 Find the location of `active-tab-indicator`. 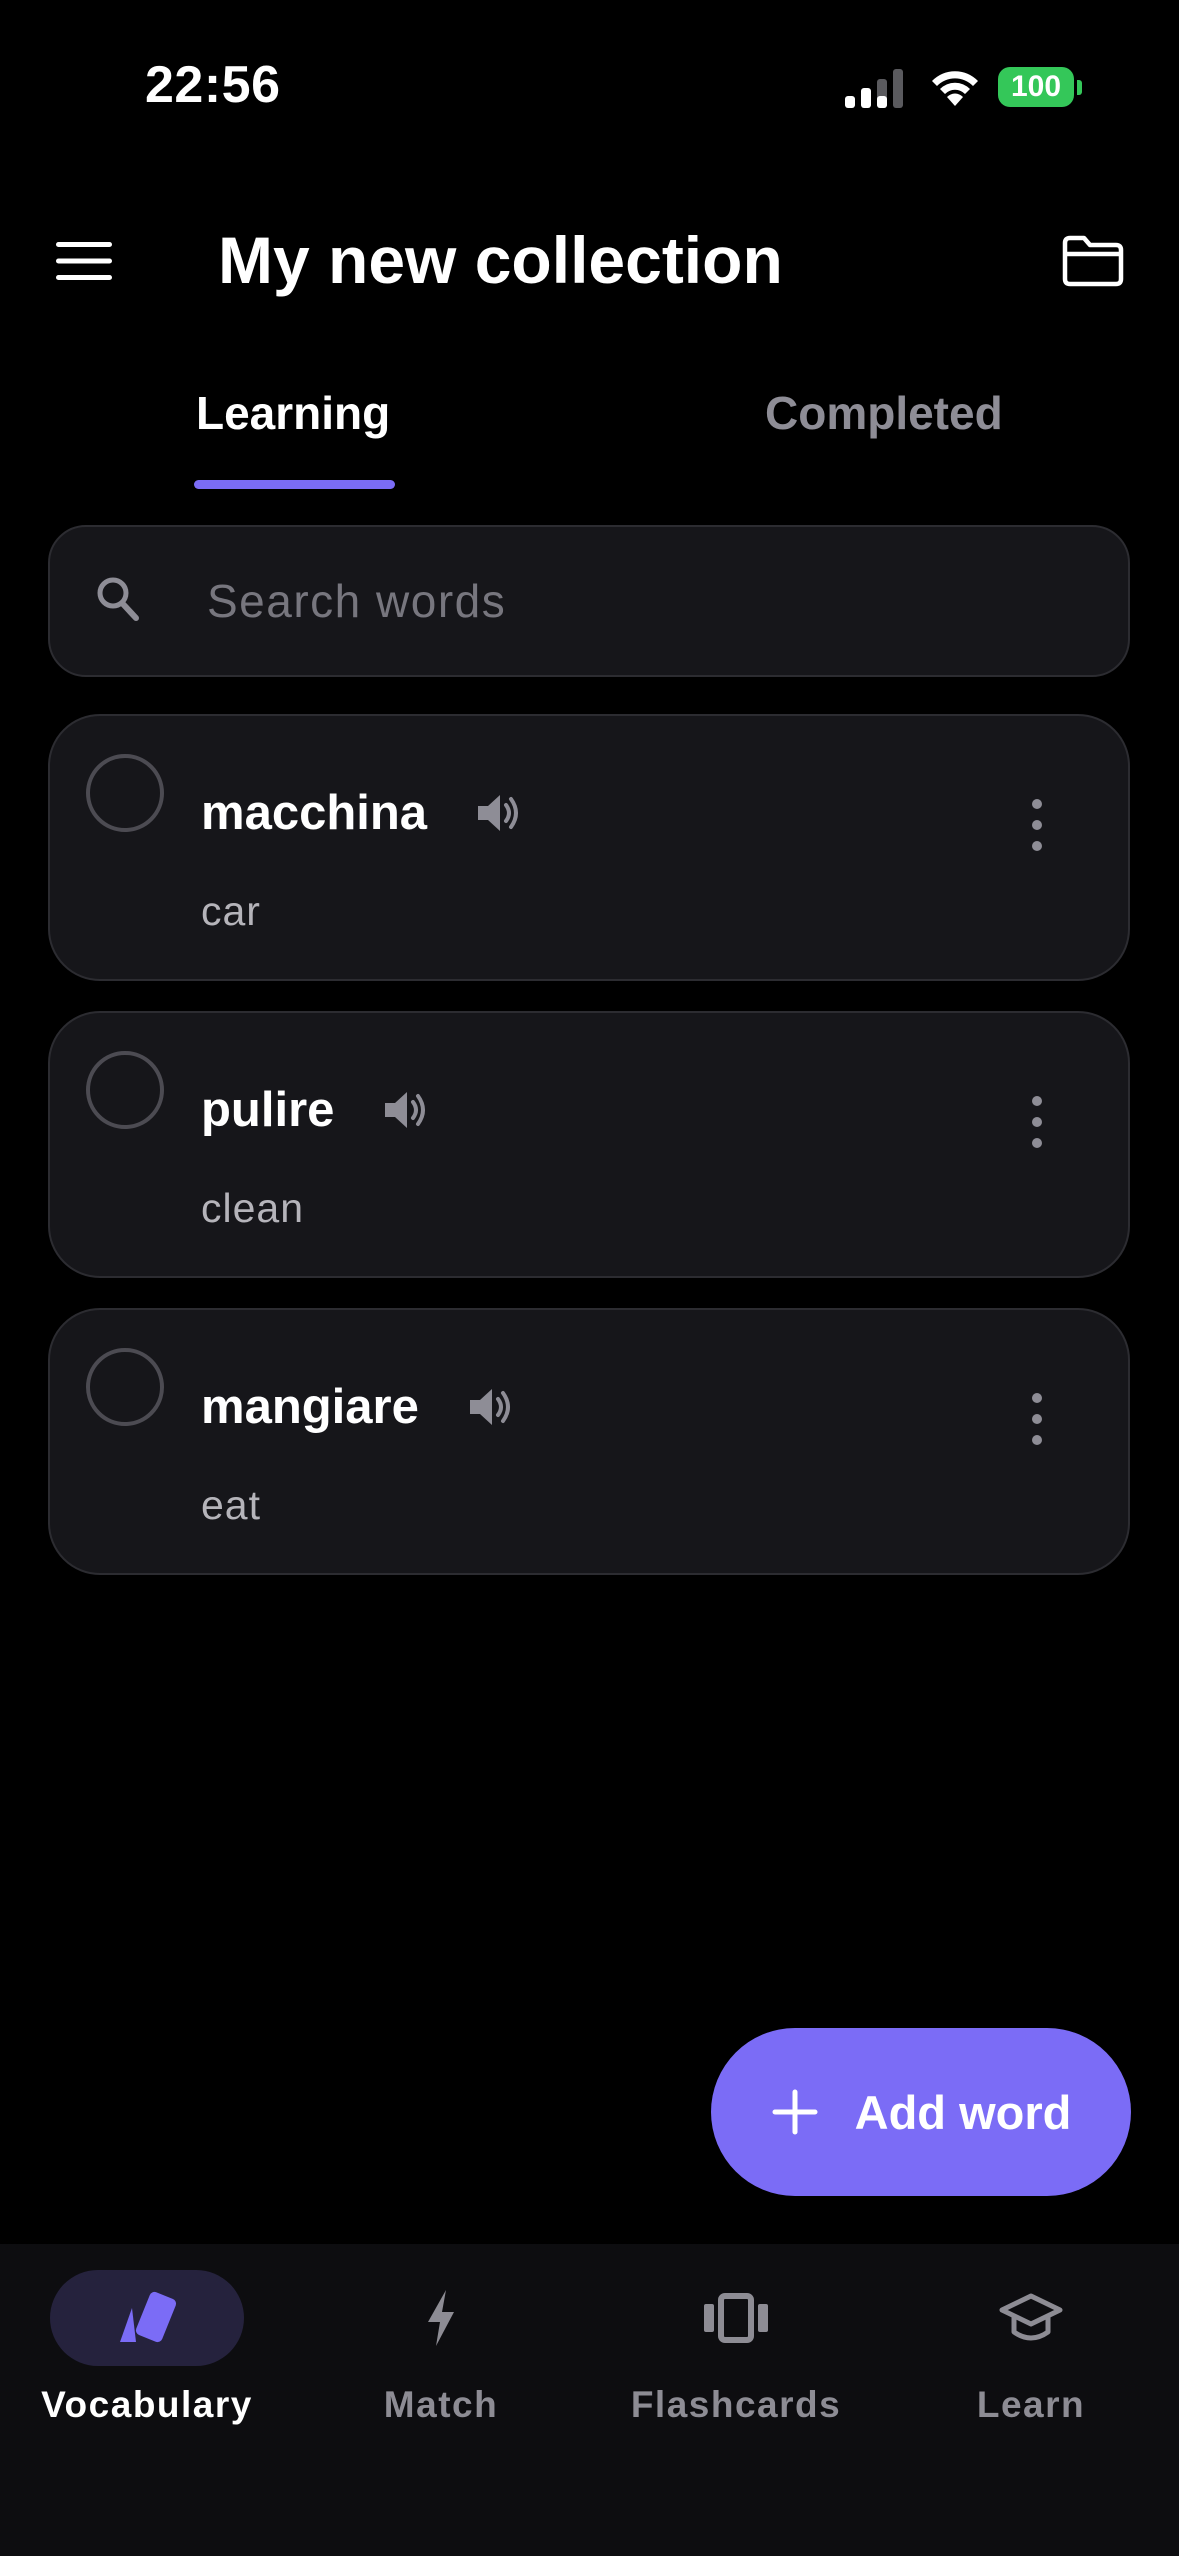

active-tab-indicator is located at coordinates (294, 484).